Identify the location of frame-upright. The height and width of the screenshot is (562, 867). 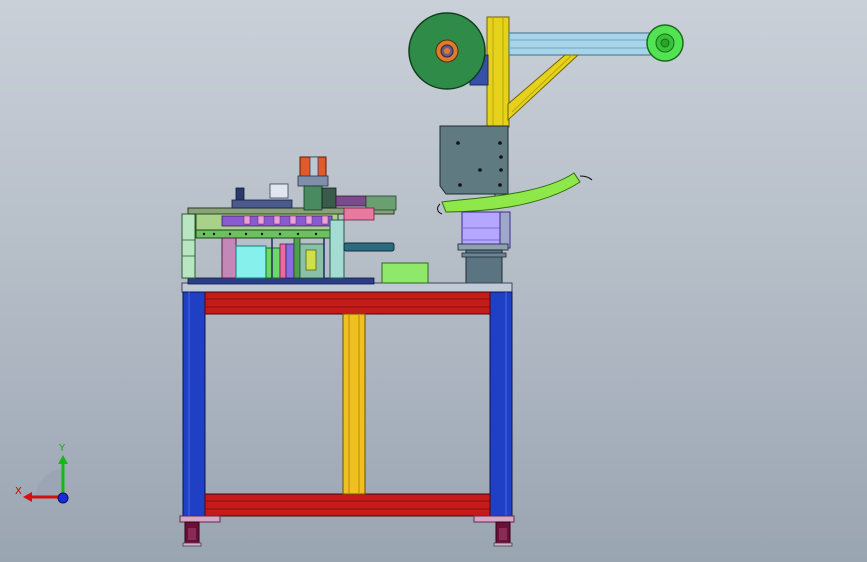
(498, 72).